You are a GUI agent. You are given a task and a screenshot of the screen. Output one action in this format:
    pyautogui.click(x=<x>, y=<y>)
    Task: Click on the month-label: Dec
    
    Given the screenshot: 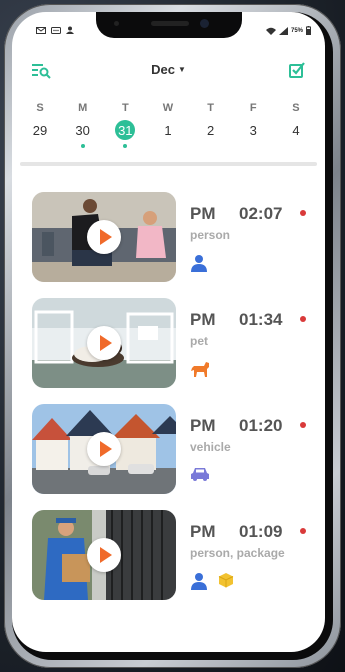 What is the action you would take?
    pyautogui.click(x=163, y=69)
    